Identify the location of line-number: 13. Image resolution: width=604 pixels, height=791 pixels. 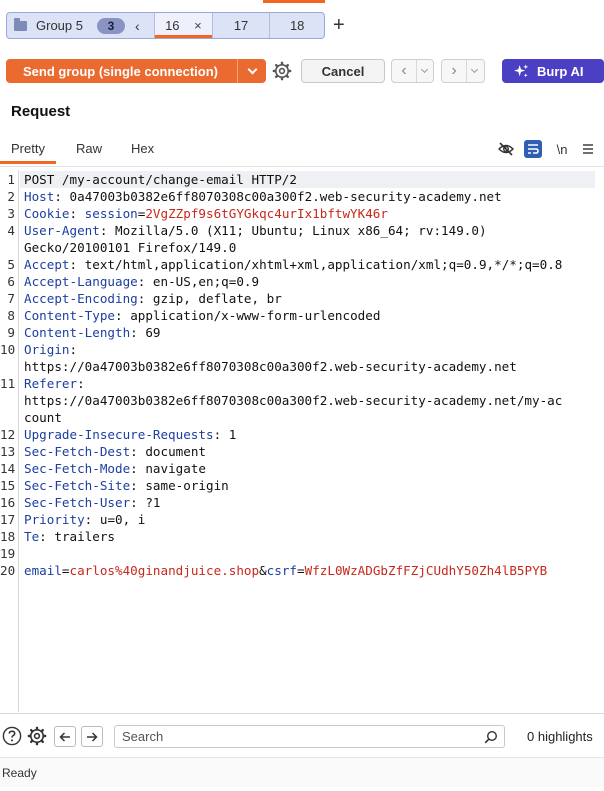
(8, 451).